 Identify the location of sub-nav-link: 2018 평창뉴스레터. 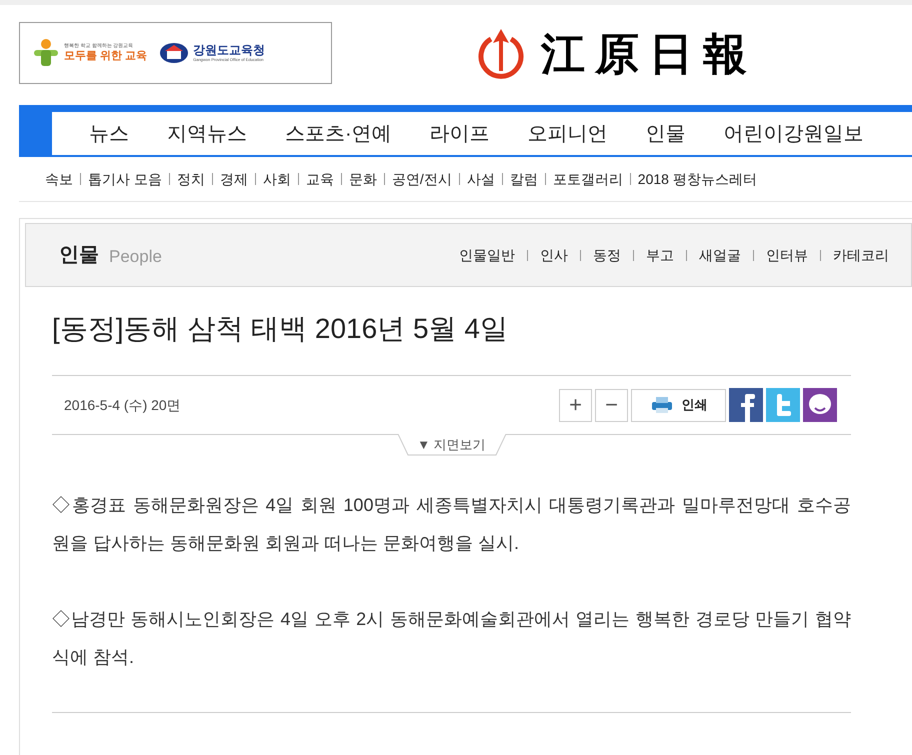
(697, 179).